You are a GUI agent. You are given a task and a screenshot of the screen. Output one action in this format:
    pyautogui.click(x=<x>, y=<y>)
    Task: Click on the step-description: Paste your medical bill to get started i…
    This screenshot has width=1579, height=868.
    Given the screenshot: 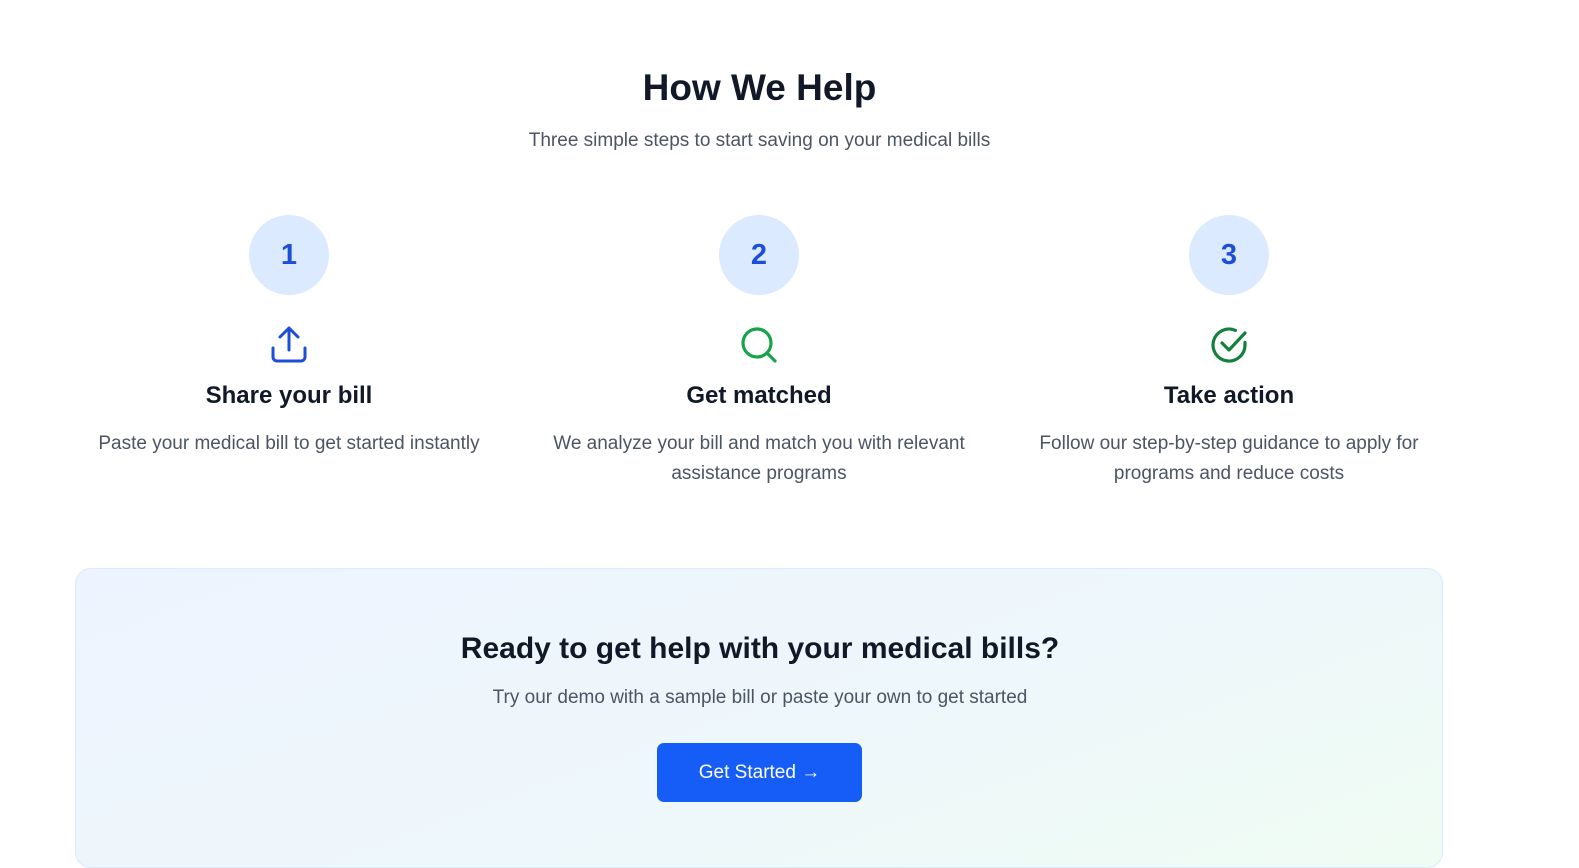 What is the action you would take?
    pyautogui.click(x=289, y=443)
    